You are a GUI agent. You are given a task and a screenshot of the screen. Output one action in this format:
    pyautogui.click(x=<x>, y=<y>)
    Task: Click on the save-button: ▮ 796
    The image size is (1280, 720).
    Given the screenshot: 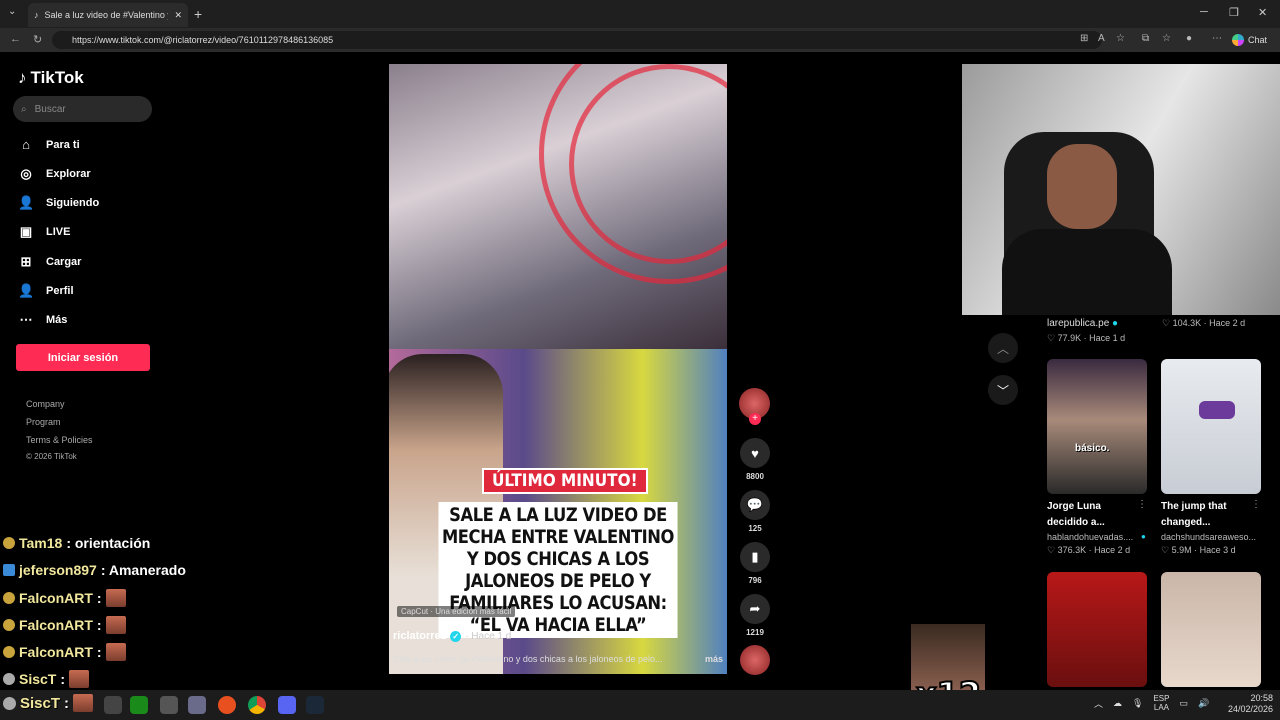 What is the action you would take?
    pyautogui.click(x=755, y=563)
    